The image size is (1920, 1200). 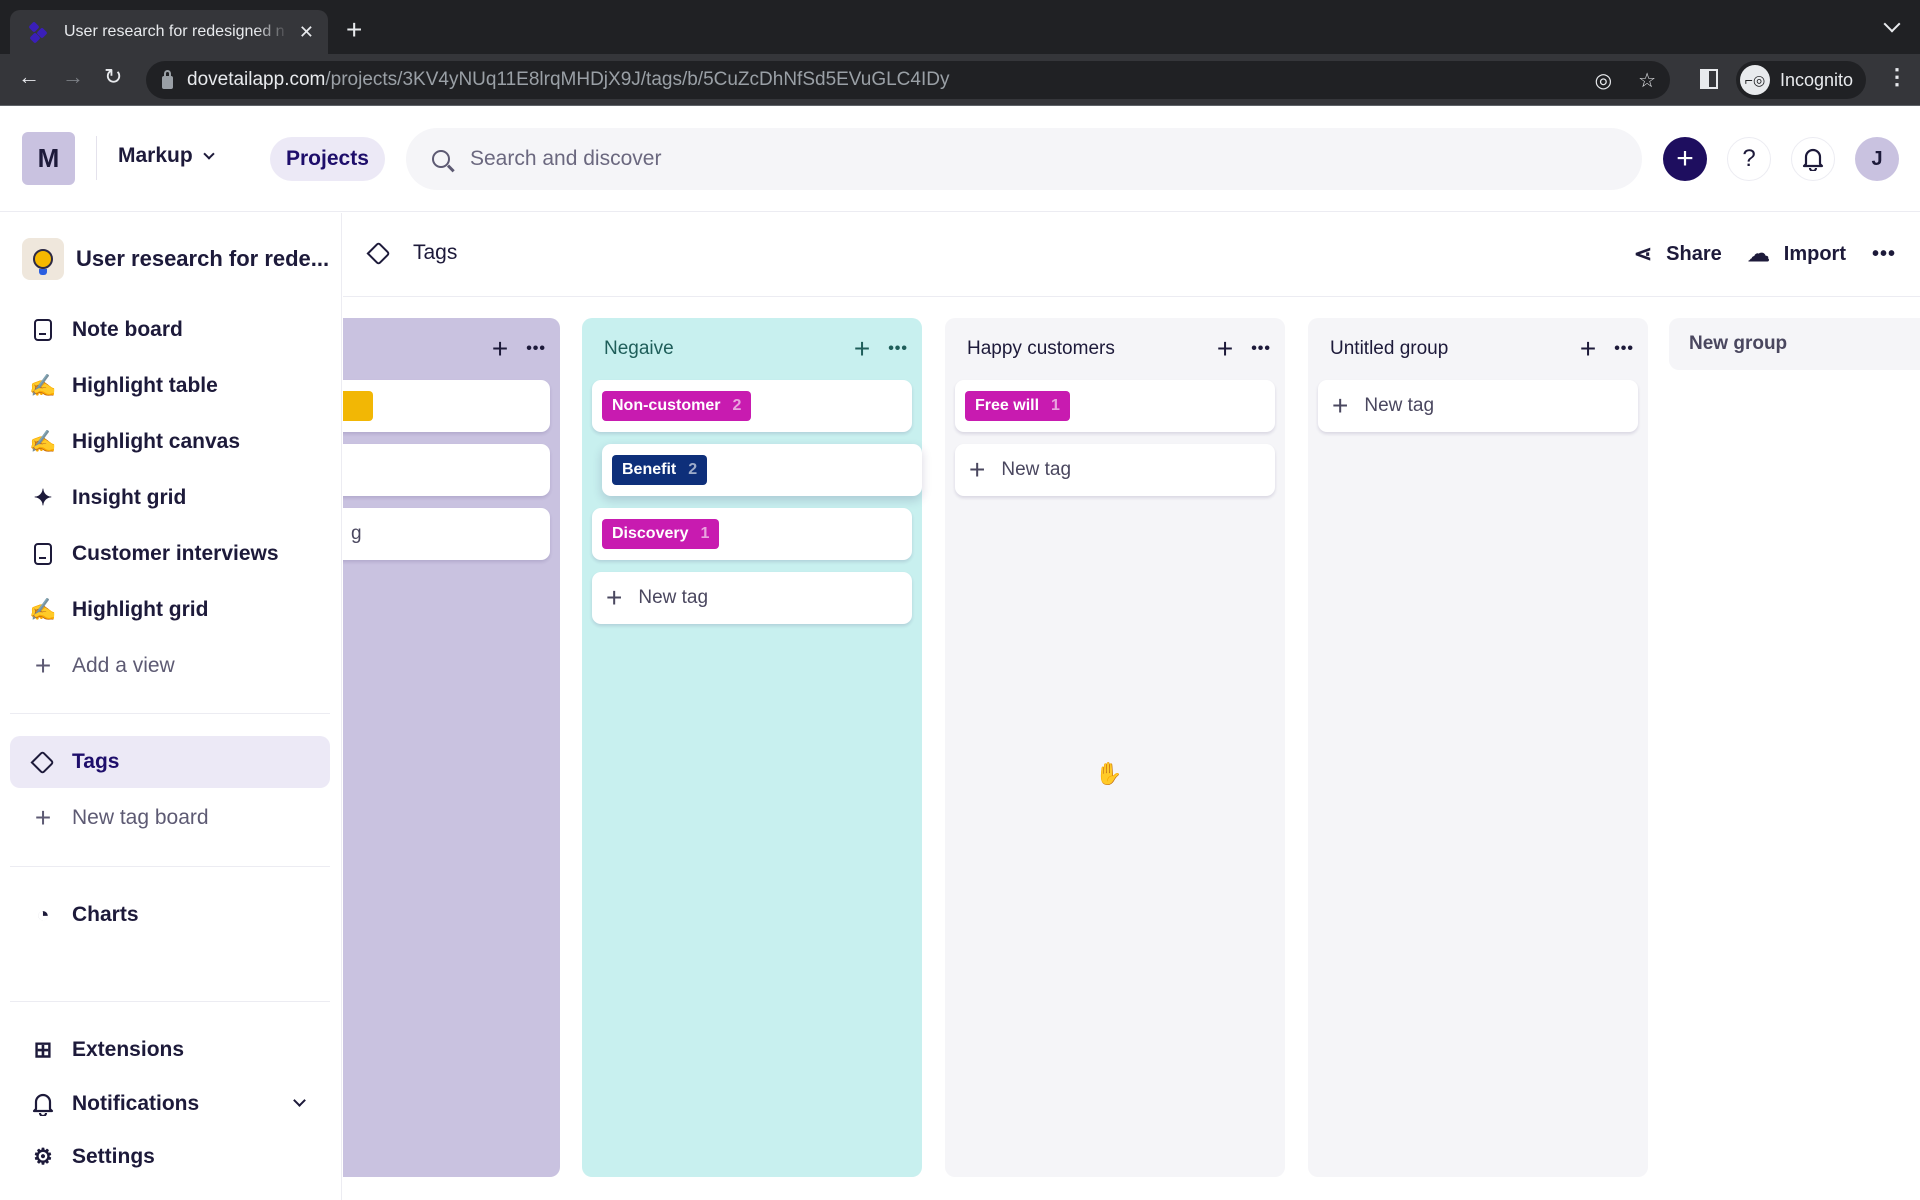 What do you see at coordinates (1647, 80) in the screenshot?
I see `bookmark-star-icon: ☆` at bounding box center [1647, 80].